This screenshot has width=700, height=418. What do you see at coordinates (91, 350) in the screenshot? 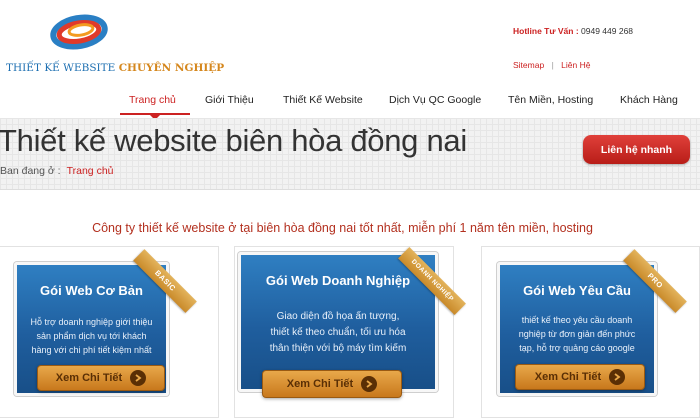
I see `package-description-line: hàng với chi phí tiết kiệm nhất` at bounding box center [91, 350].